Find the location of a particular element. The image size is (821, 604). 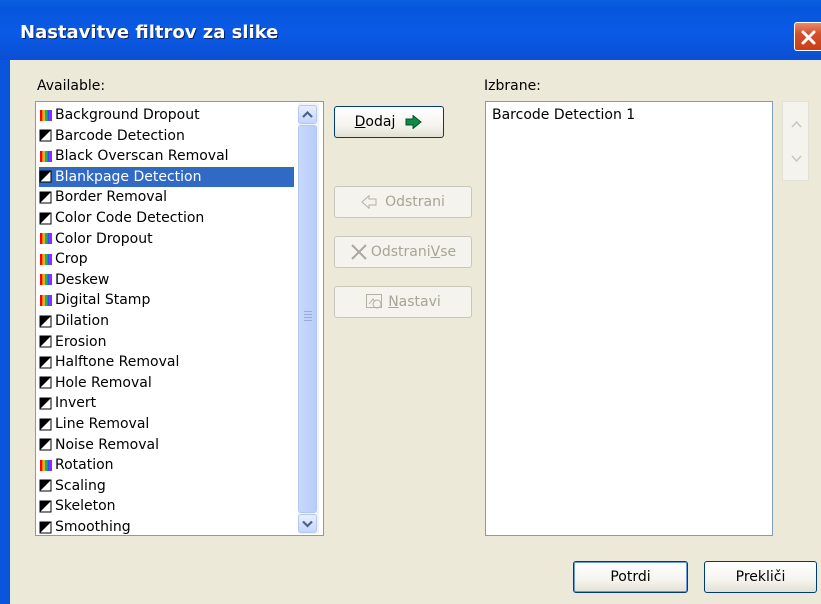

reorder-spinner is located at coordinates (795, 141).